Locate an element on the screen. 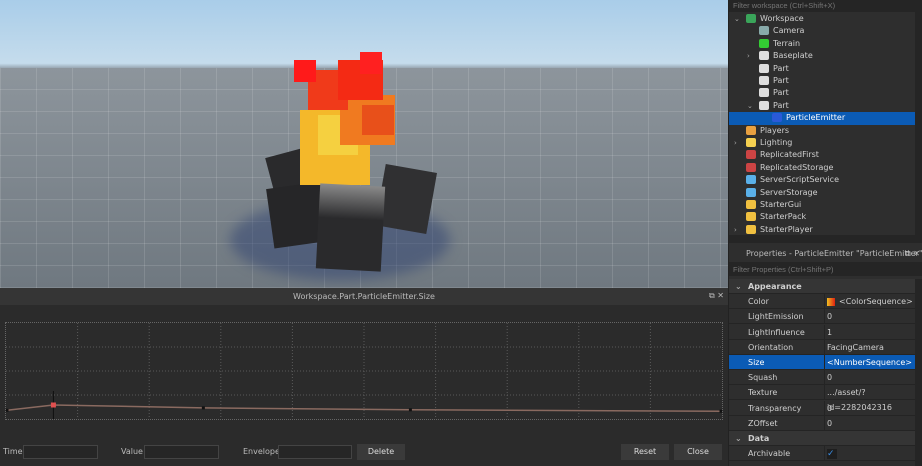 Image resolution: width=922 pixels, height=466 pixels. tree-item-label: Workspace is located at coordinates (782, 18).